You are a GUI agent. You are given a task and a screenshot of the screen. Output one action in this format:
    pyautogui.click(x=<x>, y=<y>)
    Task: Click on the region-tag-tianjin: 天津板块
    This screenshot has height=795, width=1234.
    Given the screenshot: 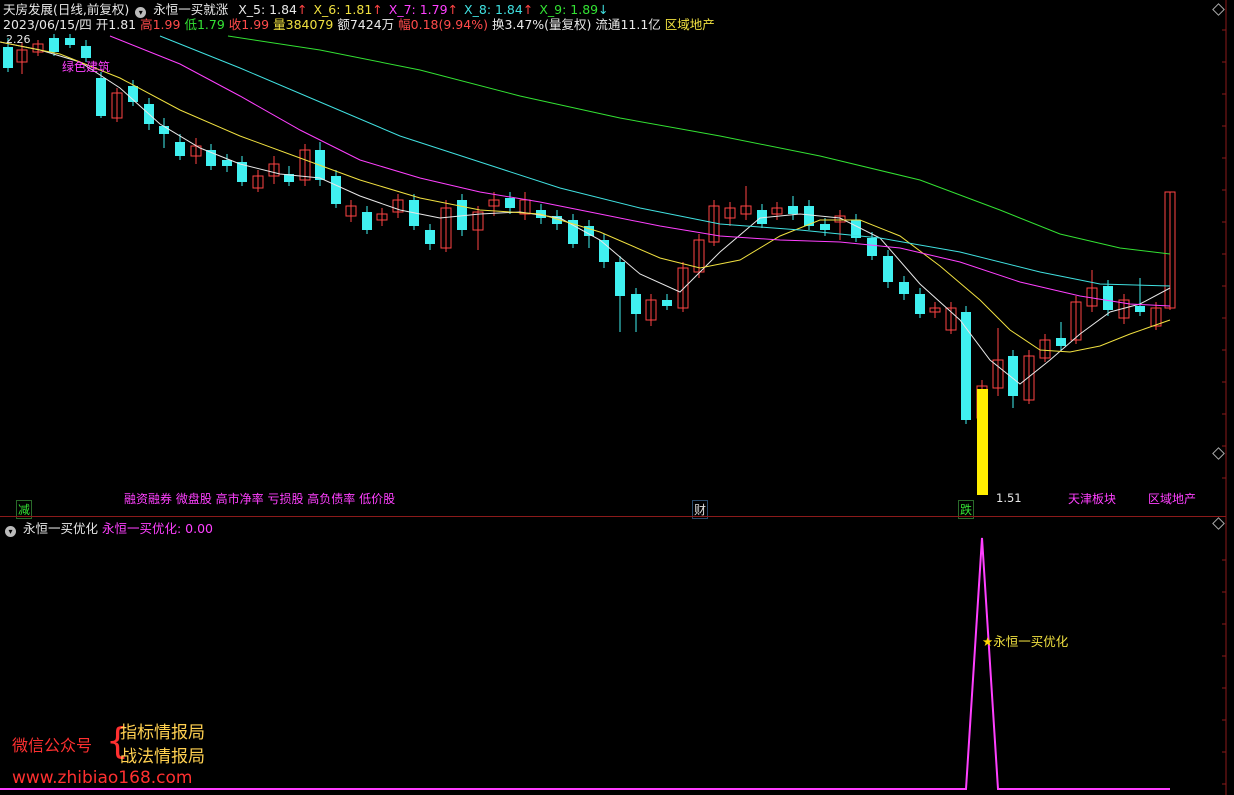 What is the action you would take?
    pyautogui.click(x=1092, y=498)
    